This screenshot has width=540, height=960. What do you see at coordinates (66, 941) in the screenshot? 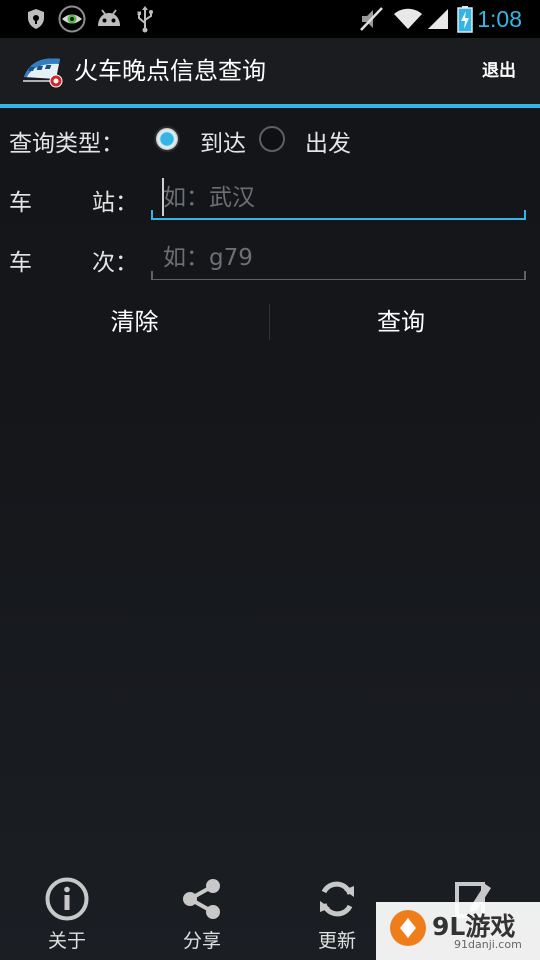
I see `about-label: 关于` at bounding box center [66, 941].